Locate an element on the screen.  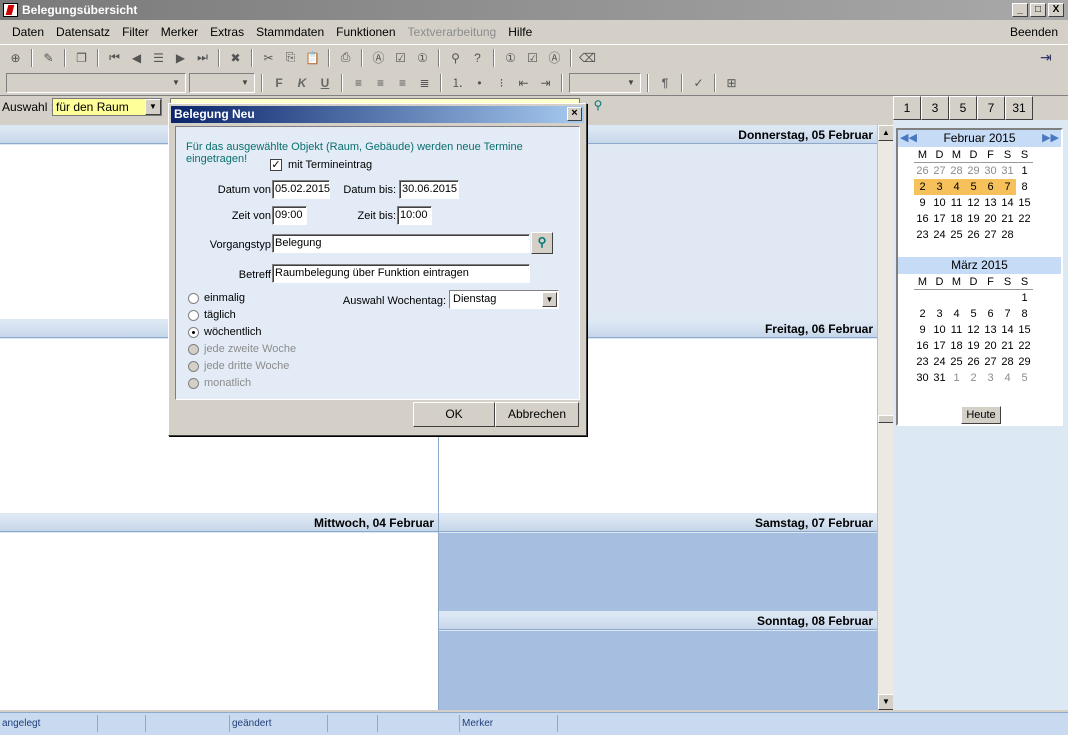
day-body-wed is located at coordinates (219, 621).